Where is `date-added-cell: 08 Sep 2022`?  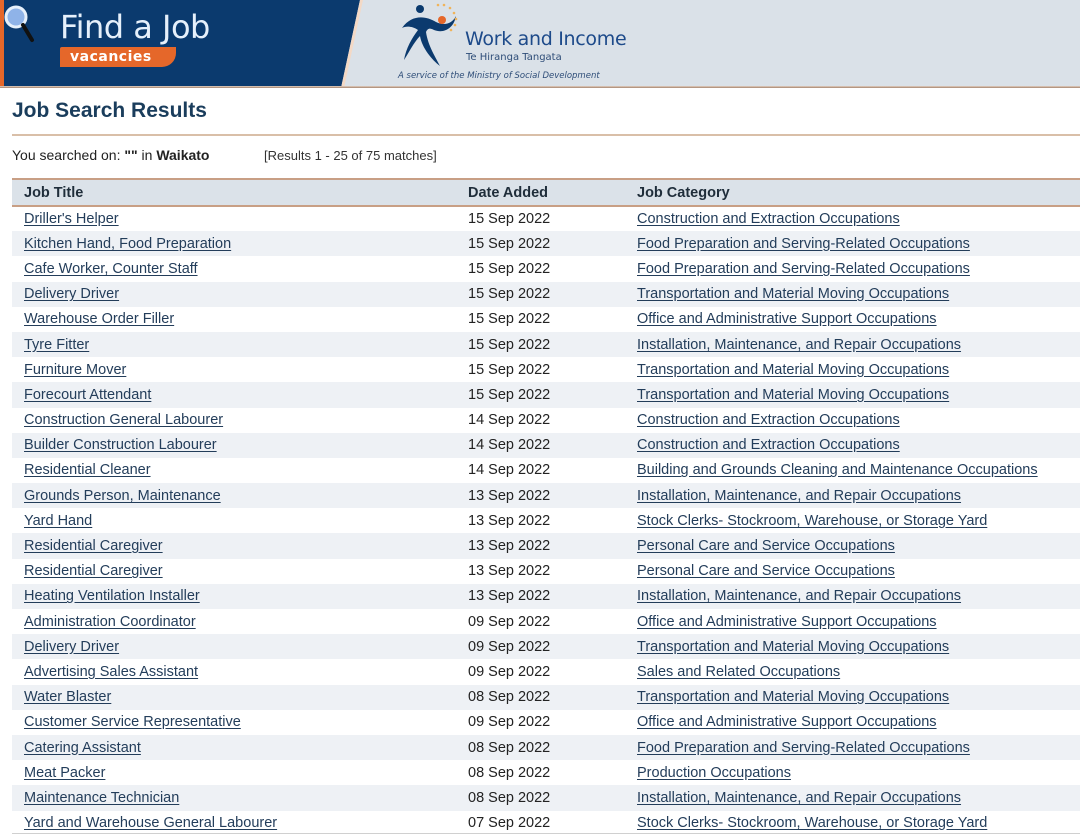
date-added-cell: 08 Sep 2022 is located at coordinates (509, 772).